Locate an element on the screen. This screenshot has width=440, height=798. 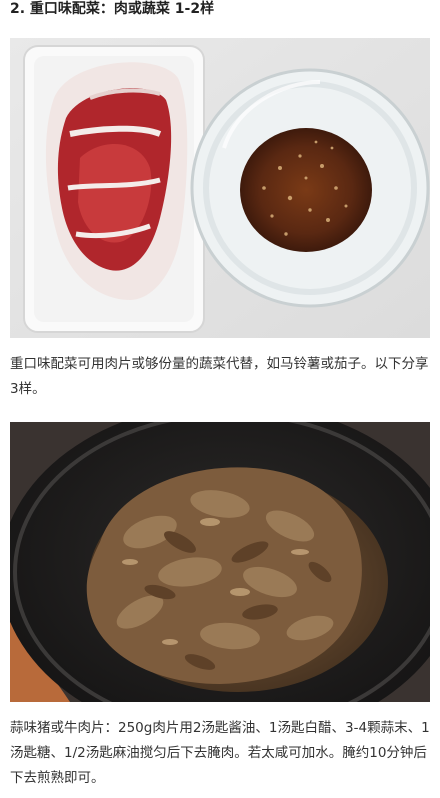
intro-paragraph: 重口味配菜可用肉片或够份量的蔬菜代替，如马铃薯或茄子。以下分享3样。 is located at coordinates (219, 376).